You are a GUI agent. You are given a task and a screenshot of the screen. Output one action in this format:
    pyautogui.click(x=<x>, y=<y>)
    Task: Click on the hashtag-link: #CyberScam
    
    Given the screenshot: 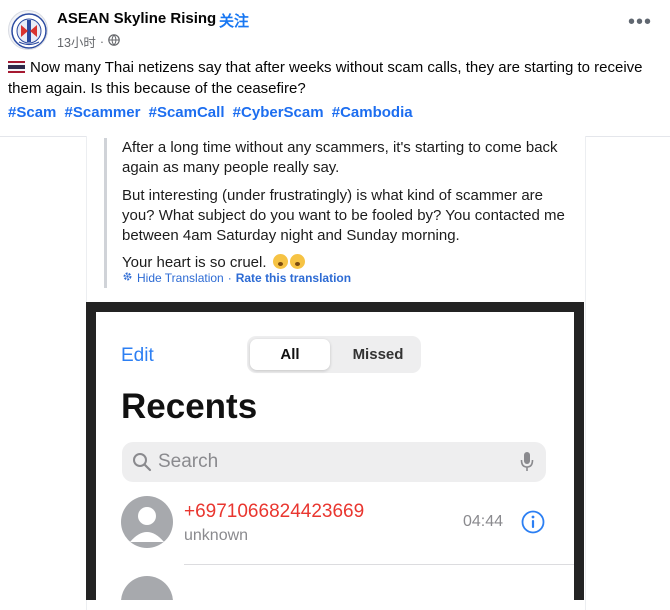 What is the action you would take?
    pyautogui.click(x=278, y=112)
    